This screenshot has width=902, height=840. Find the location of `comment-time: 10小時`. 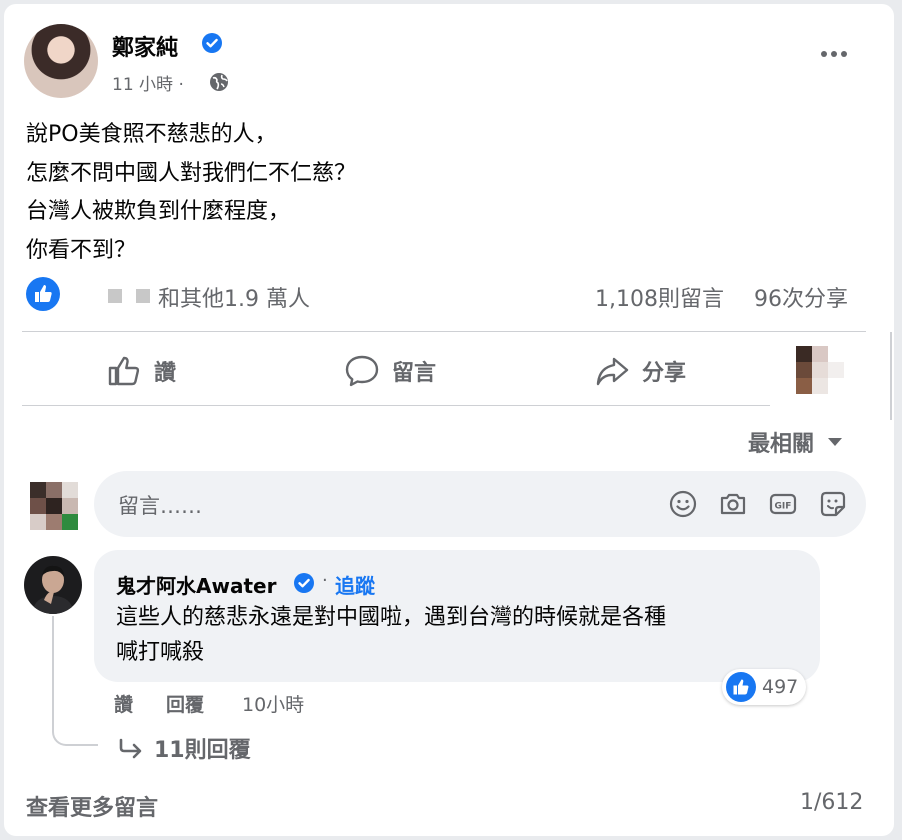

comment-time: 10小時 is located at coordinates (273, 703).